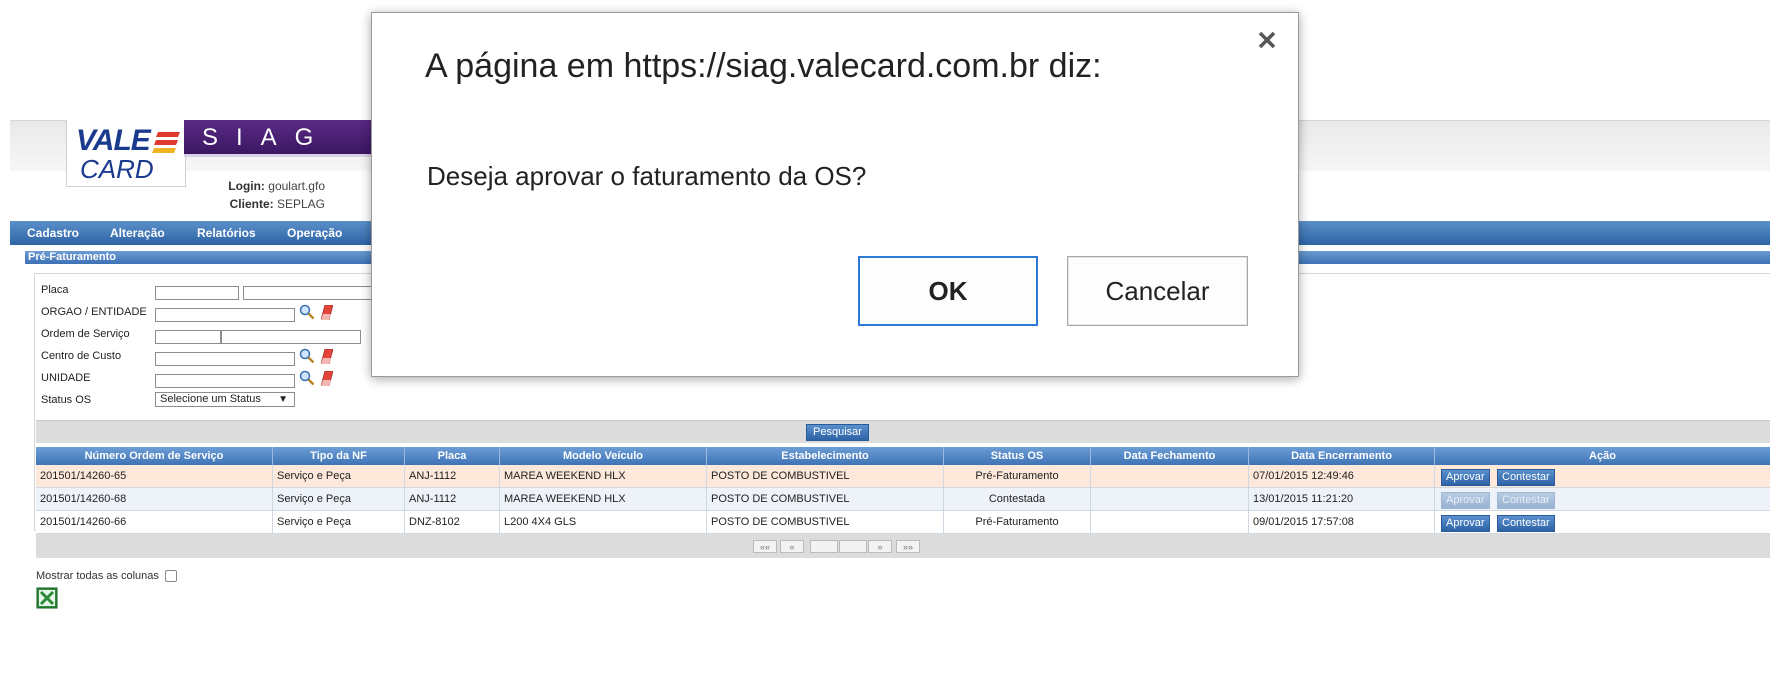  I want to click on col-numero-os: Número Ordem de Serviço, so click(154, 456).